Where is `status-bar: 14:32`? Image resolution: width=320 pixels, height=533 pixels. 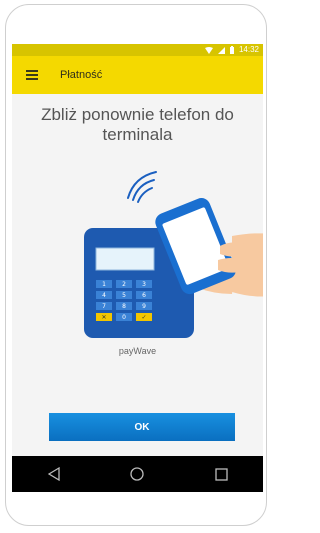
status-bar: 14:32 is located at coordinates (137, 50).